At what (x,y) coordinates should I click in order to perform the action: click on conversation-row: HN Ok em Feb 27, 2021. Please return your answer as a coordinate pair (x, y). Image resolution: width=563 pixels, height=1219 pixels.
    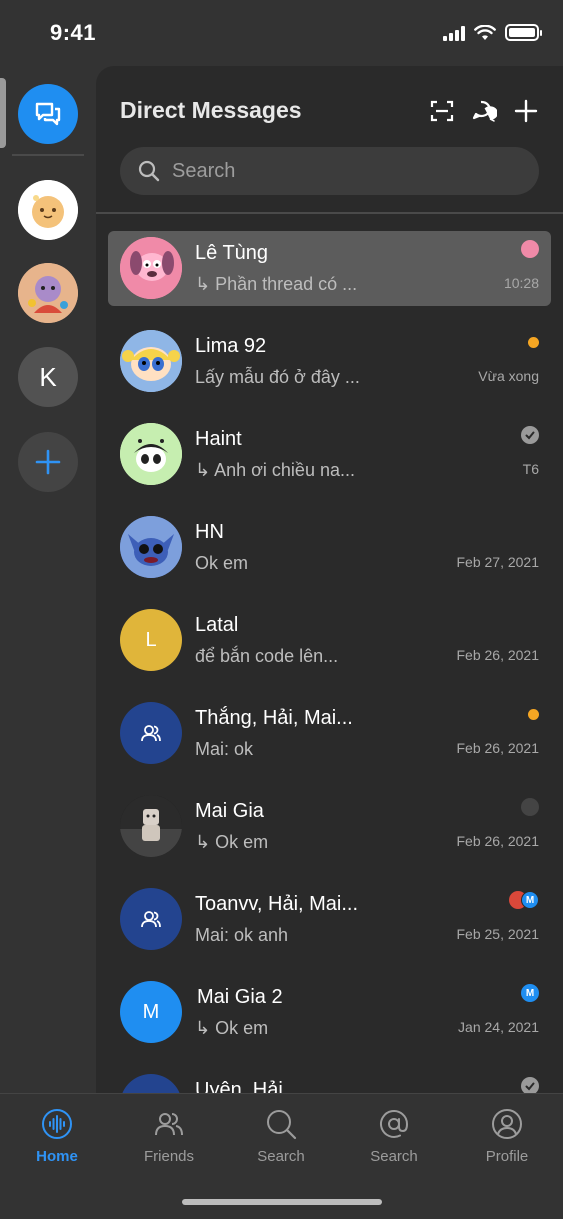
    Looking at the image, I should click on (329, 547).